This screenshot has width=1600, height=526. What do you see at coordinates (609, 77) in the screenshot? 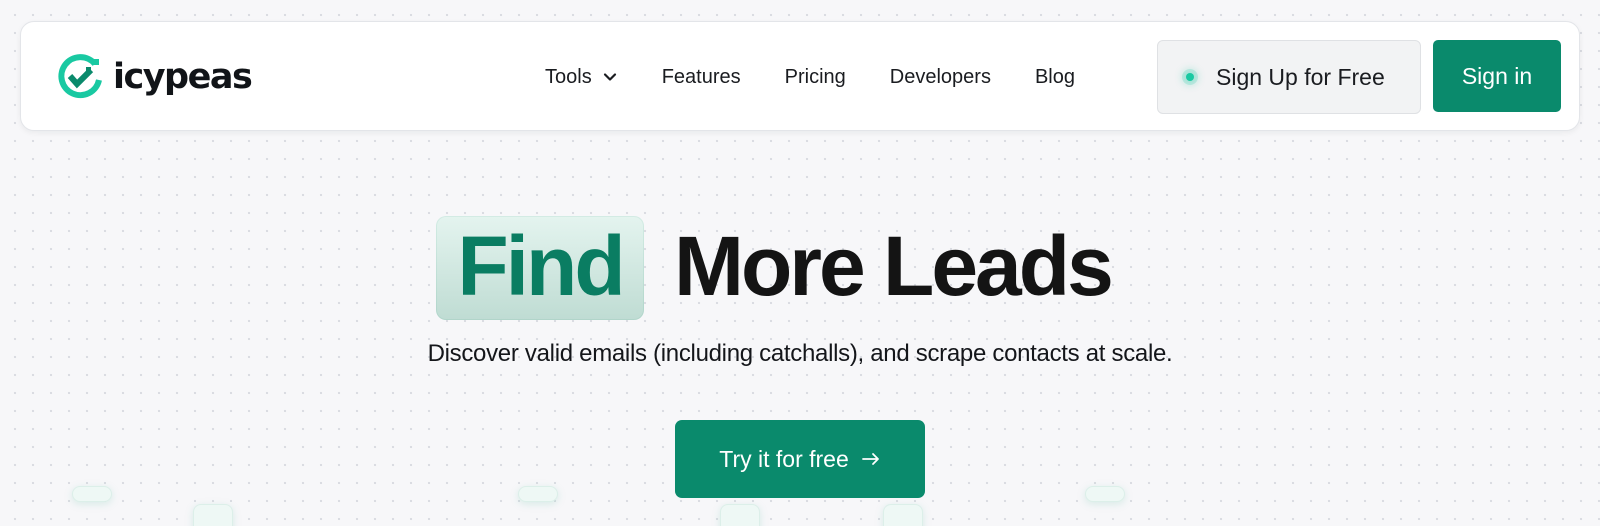
I see `chevron-down-icon` at bounding box center [609, 77].